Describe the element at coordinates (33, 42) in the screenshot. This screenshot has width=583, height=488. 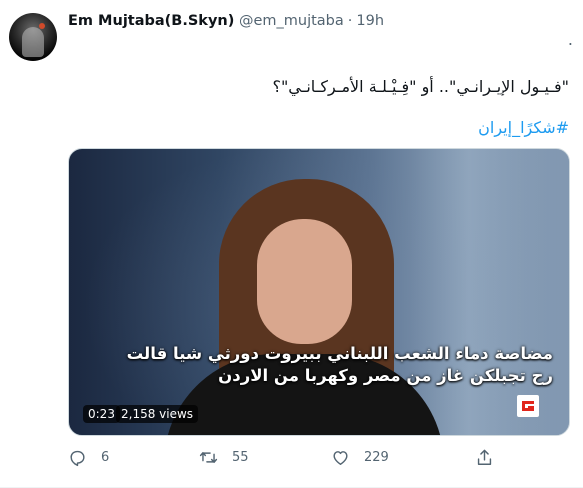
I see `avatar-figure` at that location.